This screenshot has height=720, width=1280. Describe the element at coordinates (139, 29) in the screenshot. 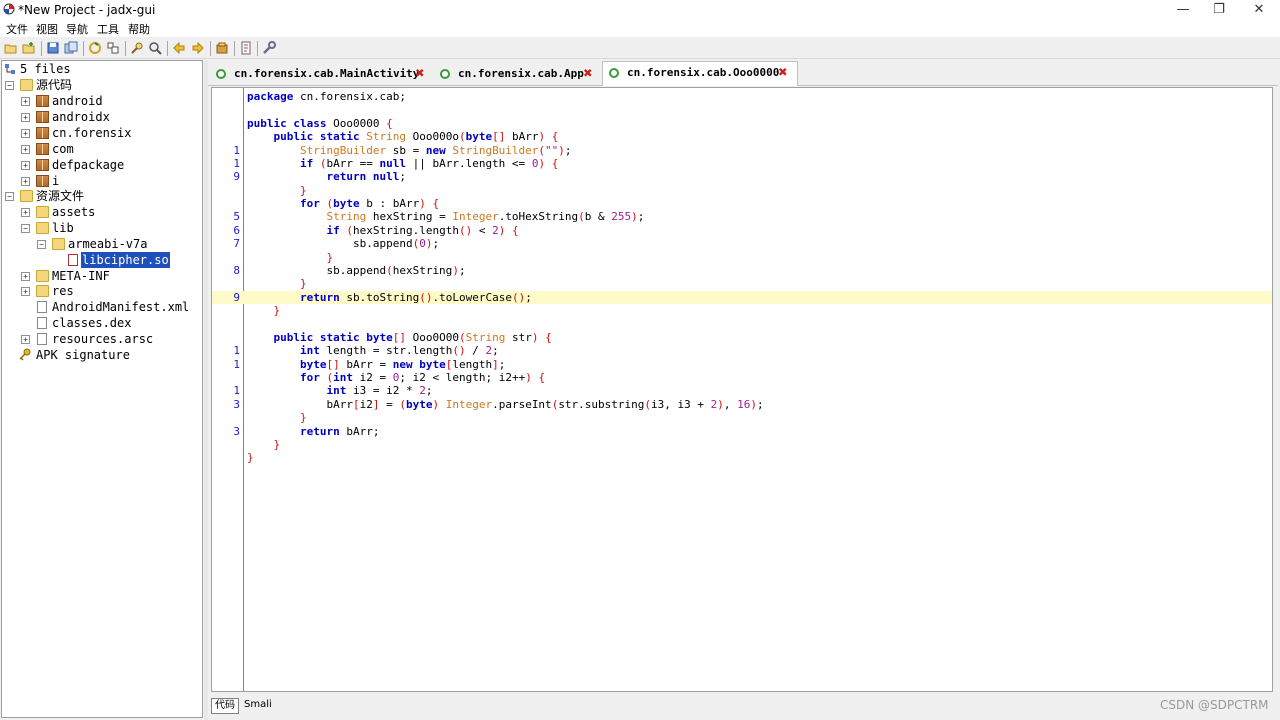

I see `menu-help: 帮助` at that location.